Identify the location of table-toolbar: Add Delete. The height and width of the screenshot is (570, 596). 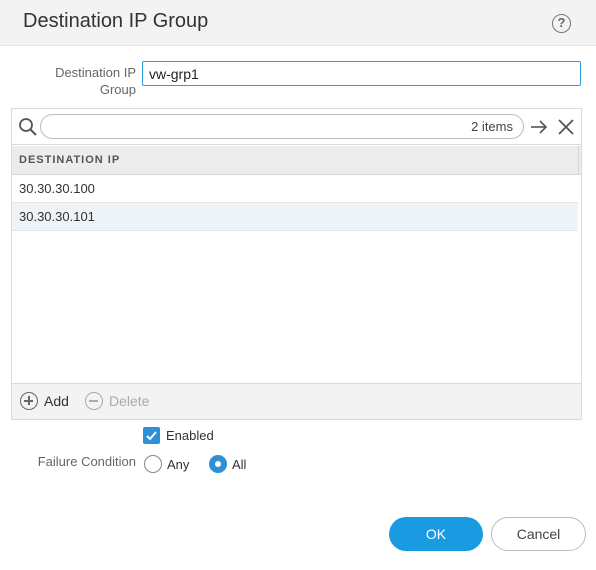
(296, 401).